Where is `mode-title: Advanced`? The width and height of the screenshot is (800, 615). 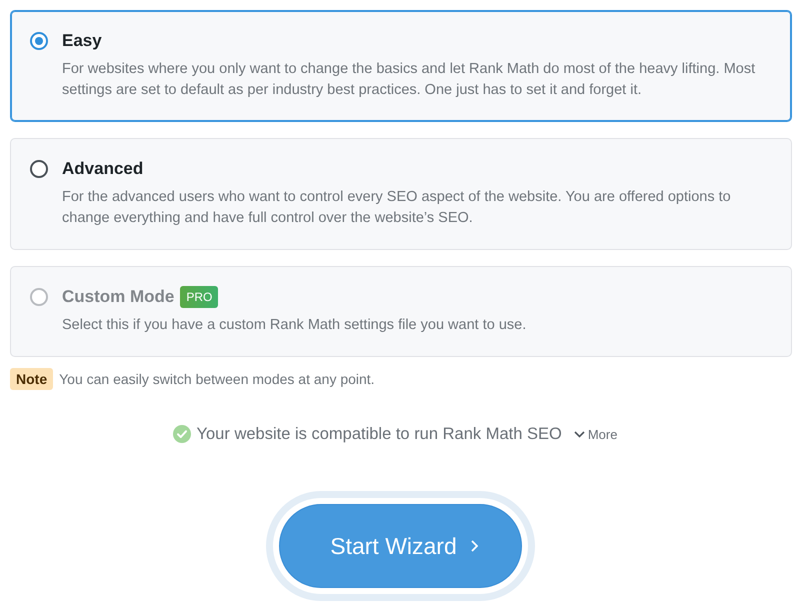 mode-title: Advanced is located at coordinates (103, 169).